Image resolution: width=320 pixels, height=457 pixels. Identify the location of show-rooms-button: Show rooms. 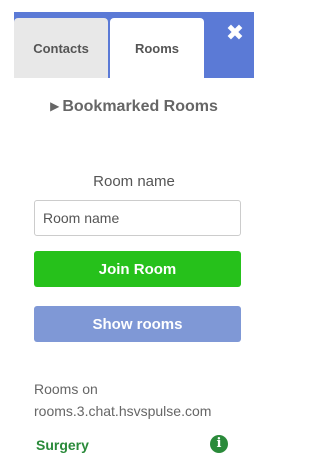
(137, 324).